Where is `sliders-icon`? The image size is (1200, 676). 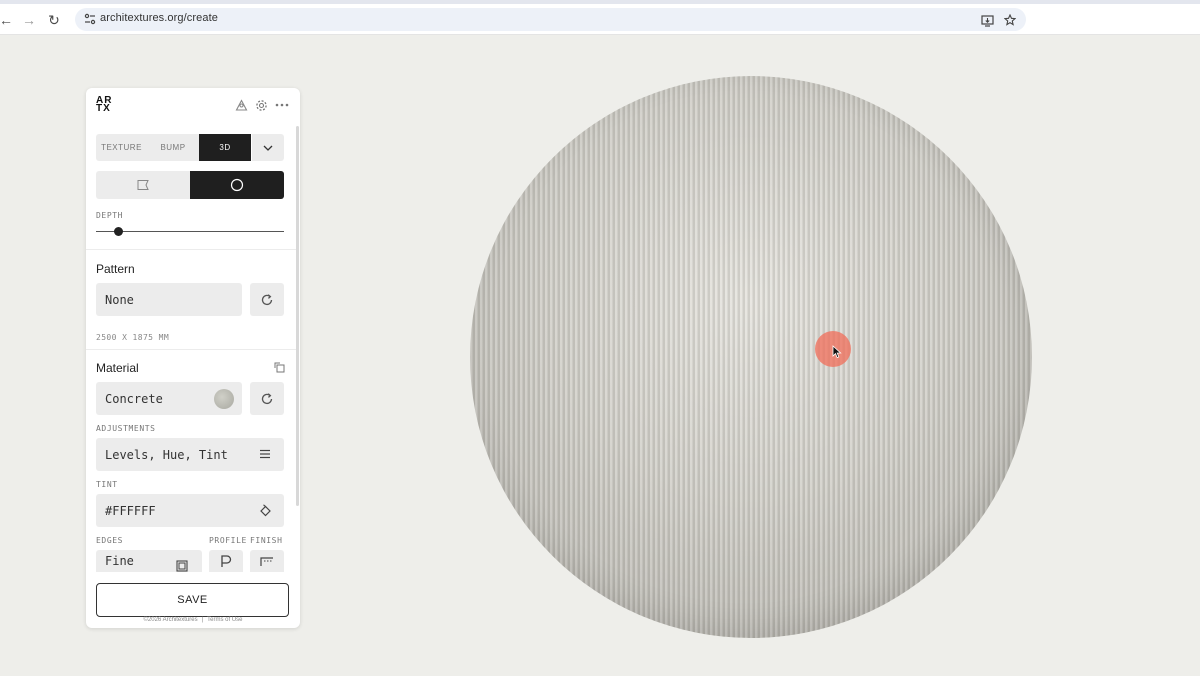 sliders-icon is located at coordinates (265, 454).